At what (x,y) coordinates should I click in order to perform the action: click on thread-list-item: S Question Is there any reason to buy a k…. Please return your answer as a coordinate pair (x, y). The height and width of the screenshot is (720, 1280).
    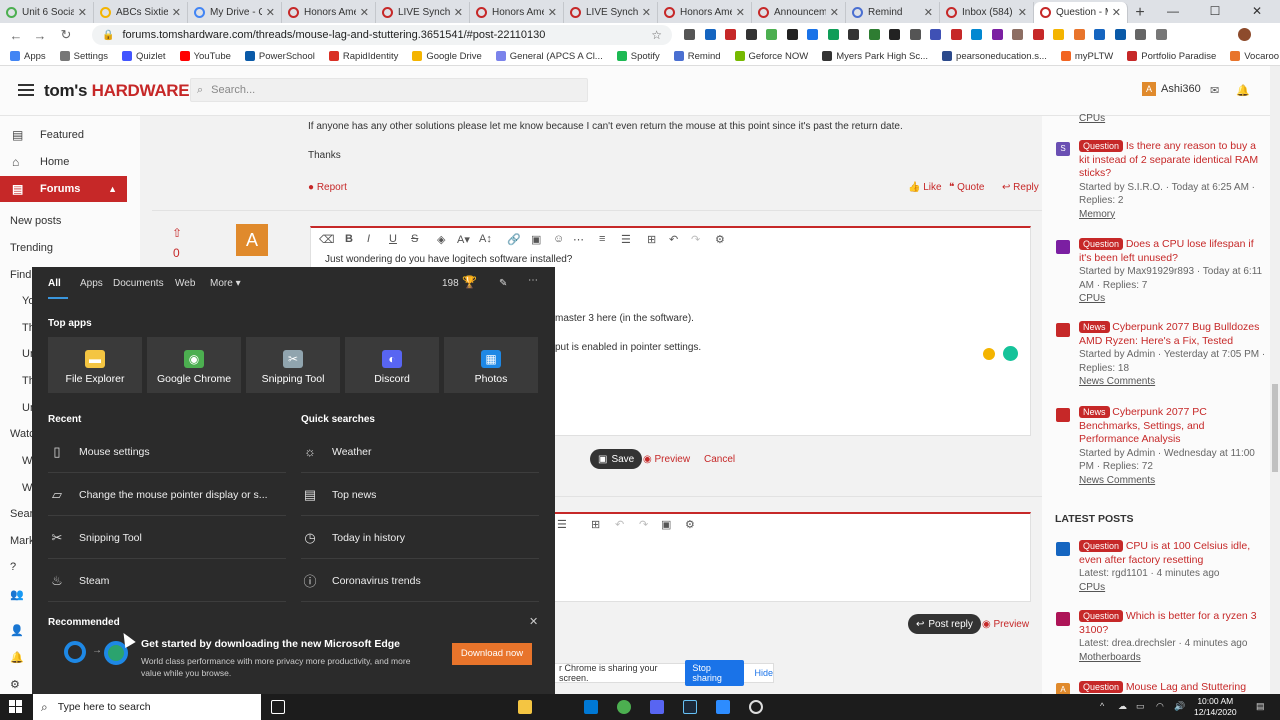
    Looking at the image, I should click on (1161, 180).